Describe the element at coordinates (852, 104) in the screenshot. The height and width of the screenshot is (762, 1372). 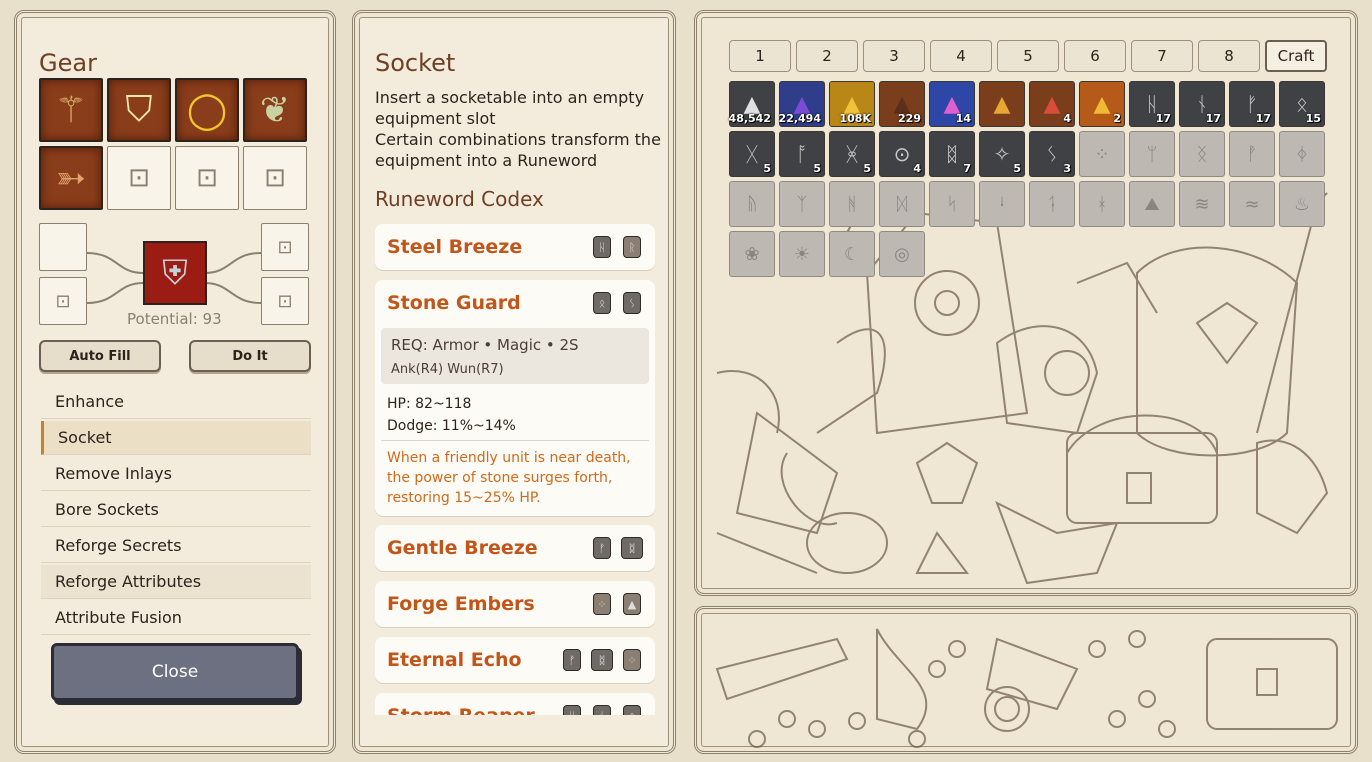
I see `material-slot: ▲ 108K` at that location.